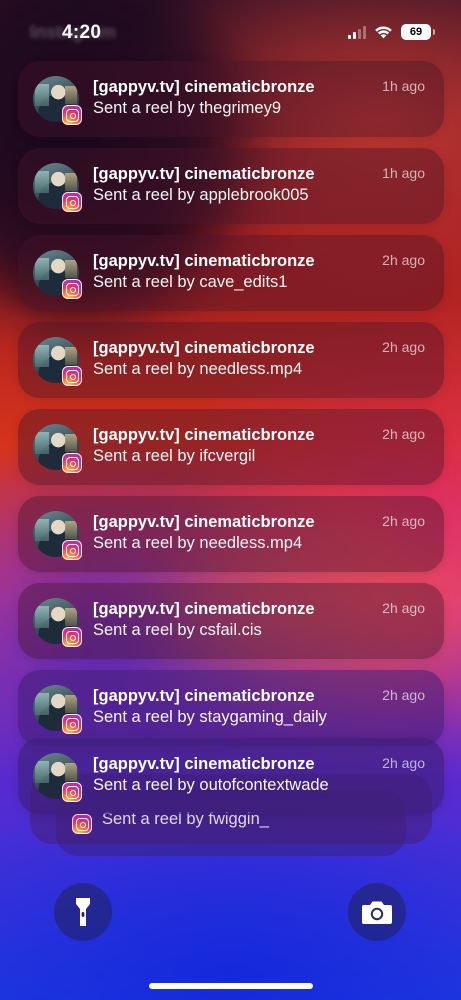 The height and width of the screenshot is (1000, 461). What do you see at coordinates (201, 195) in the screenshot?
I see `notification-body: Sent a reel by applebrook005` at bounding box center [201, 195].